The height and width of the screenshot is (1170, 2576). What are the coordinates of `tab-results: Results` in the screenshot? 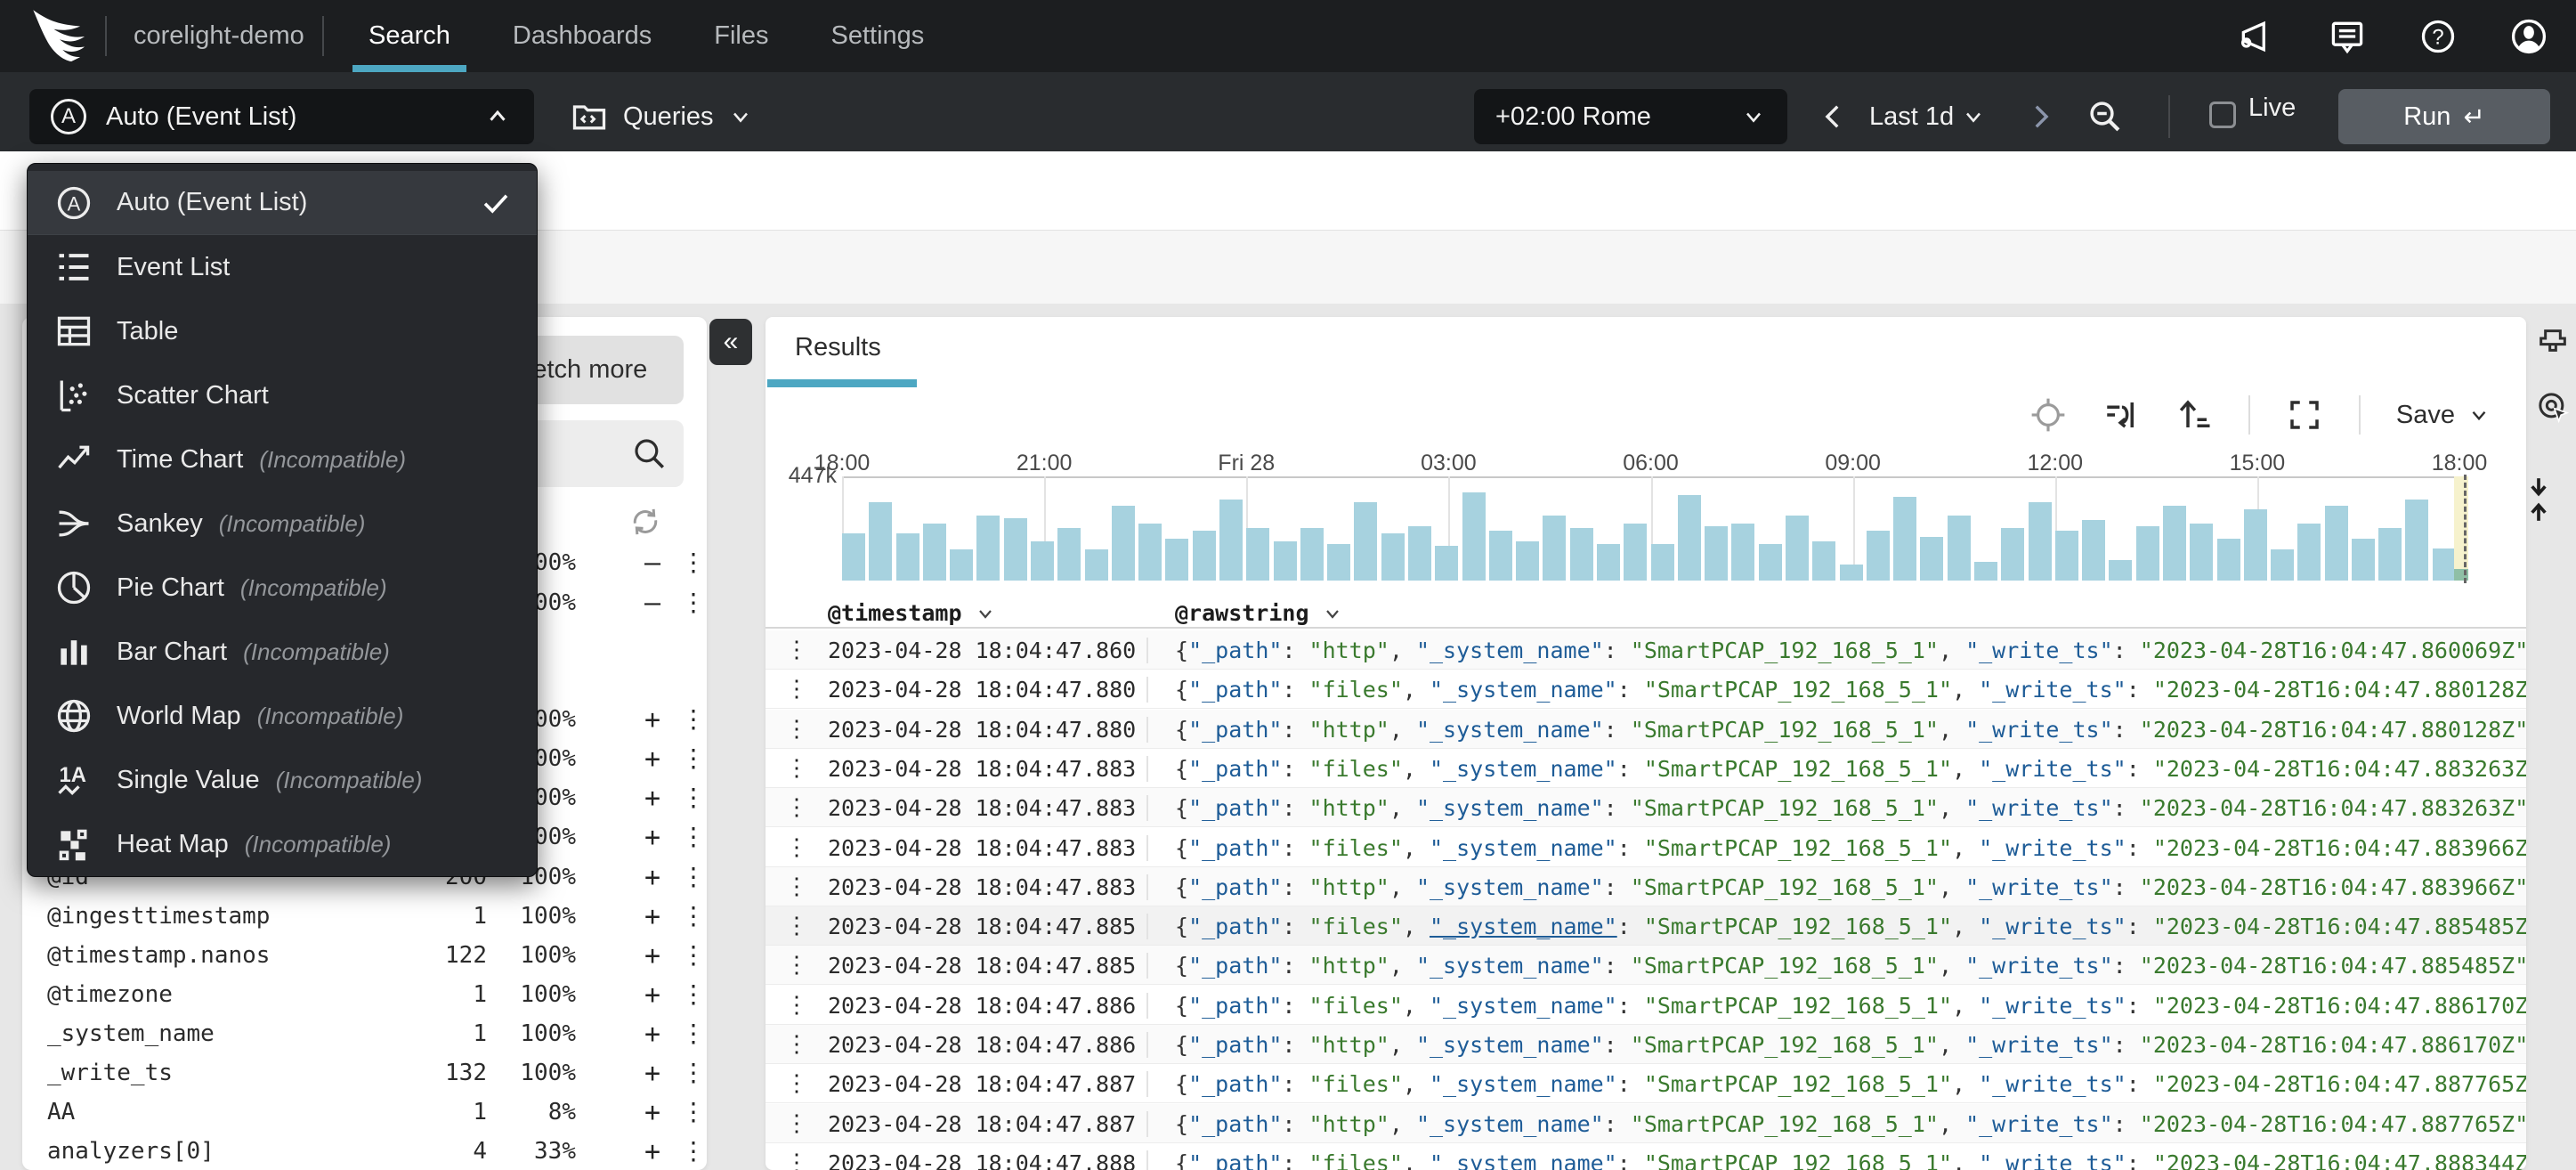 It's located at (838, 347).